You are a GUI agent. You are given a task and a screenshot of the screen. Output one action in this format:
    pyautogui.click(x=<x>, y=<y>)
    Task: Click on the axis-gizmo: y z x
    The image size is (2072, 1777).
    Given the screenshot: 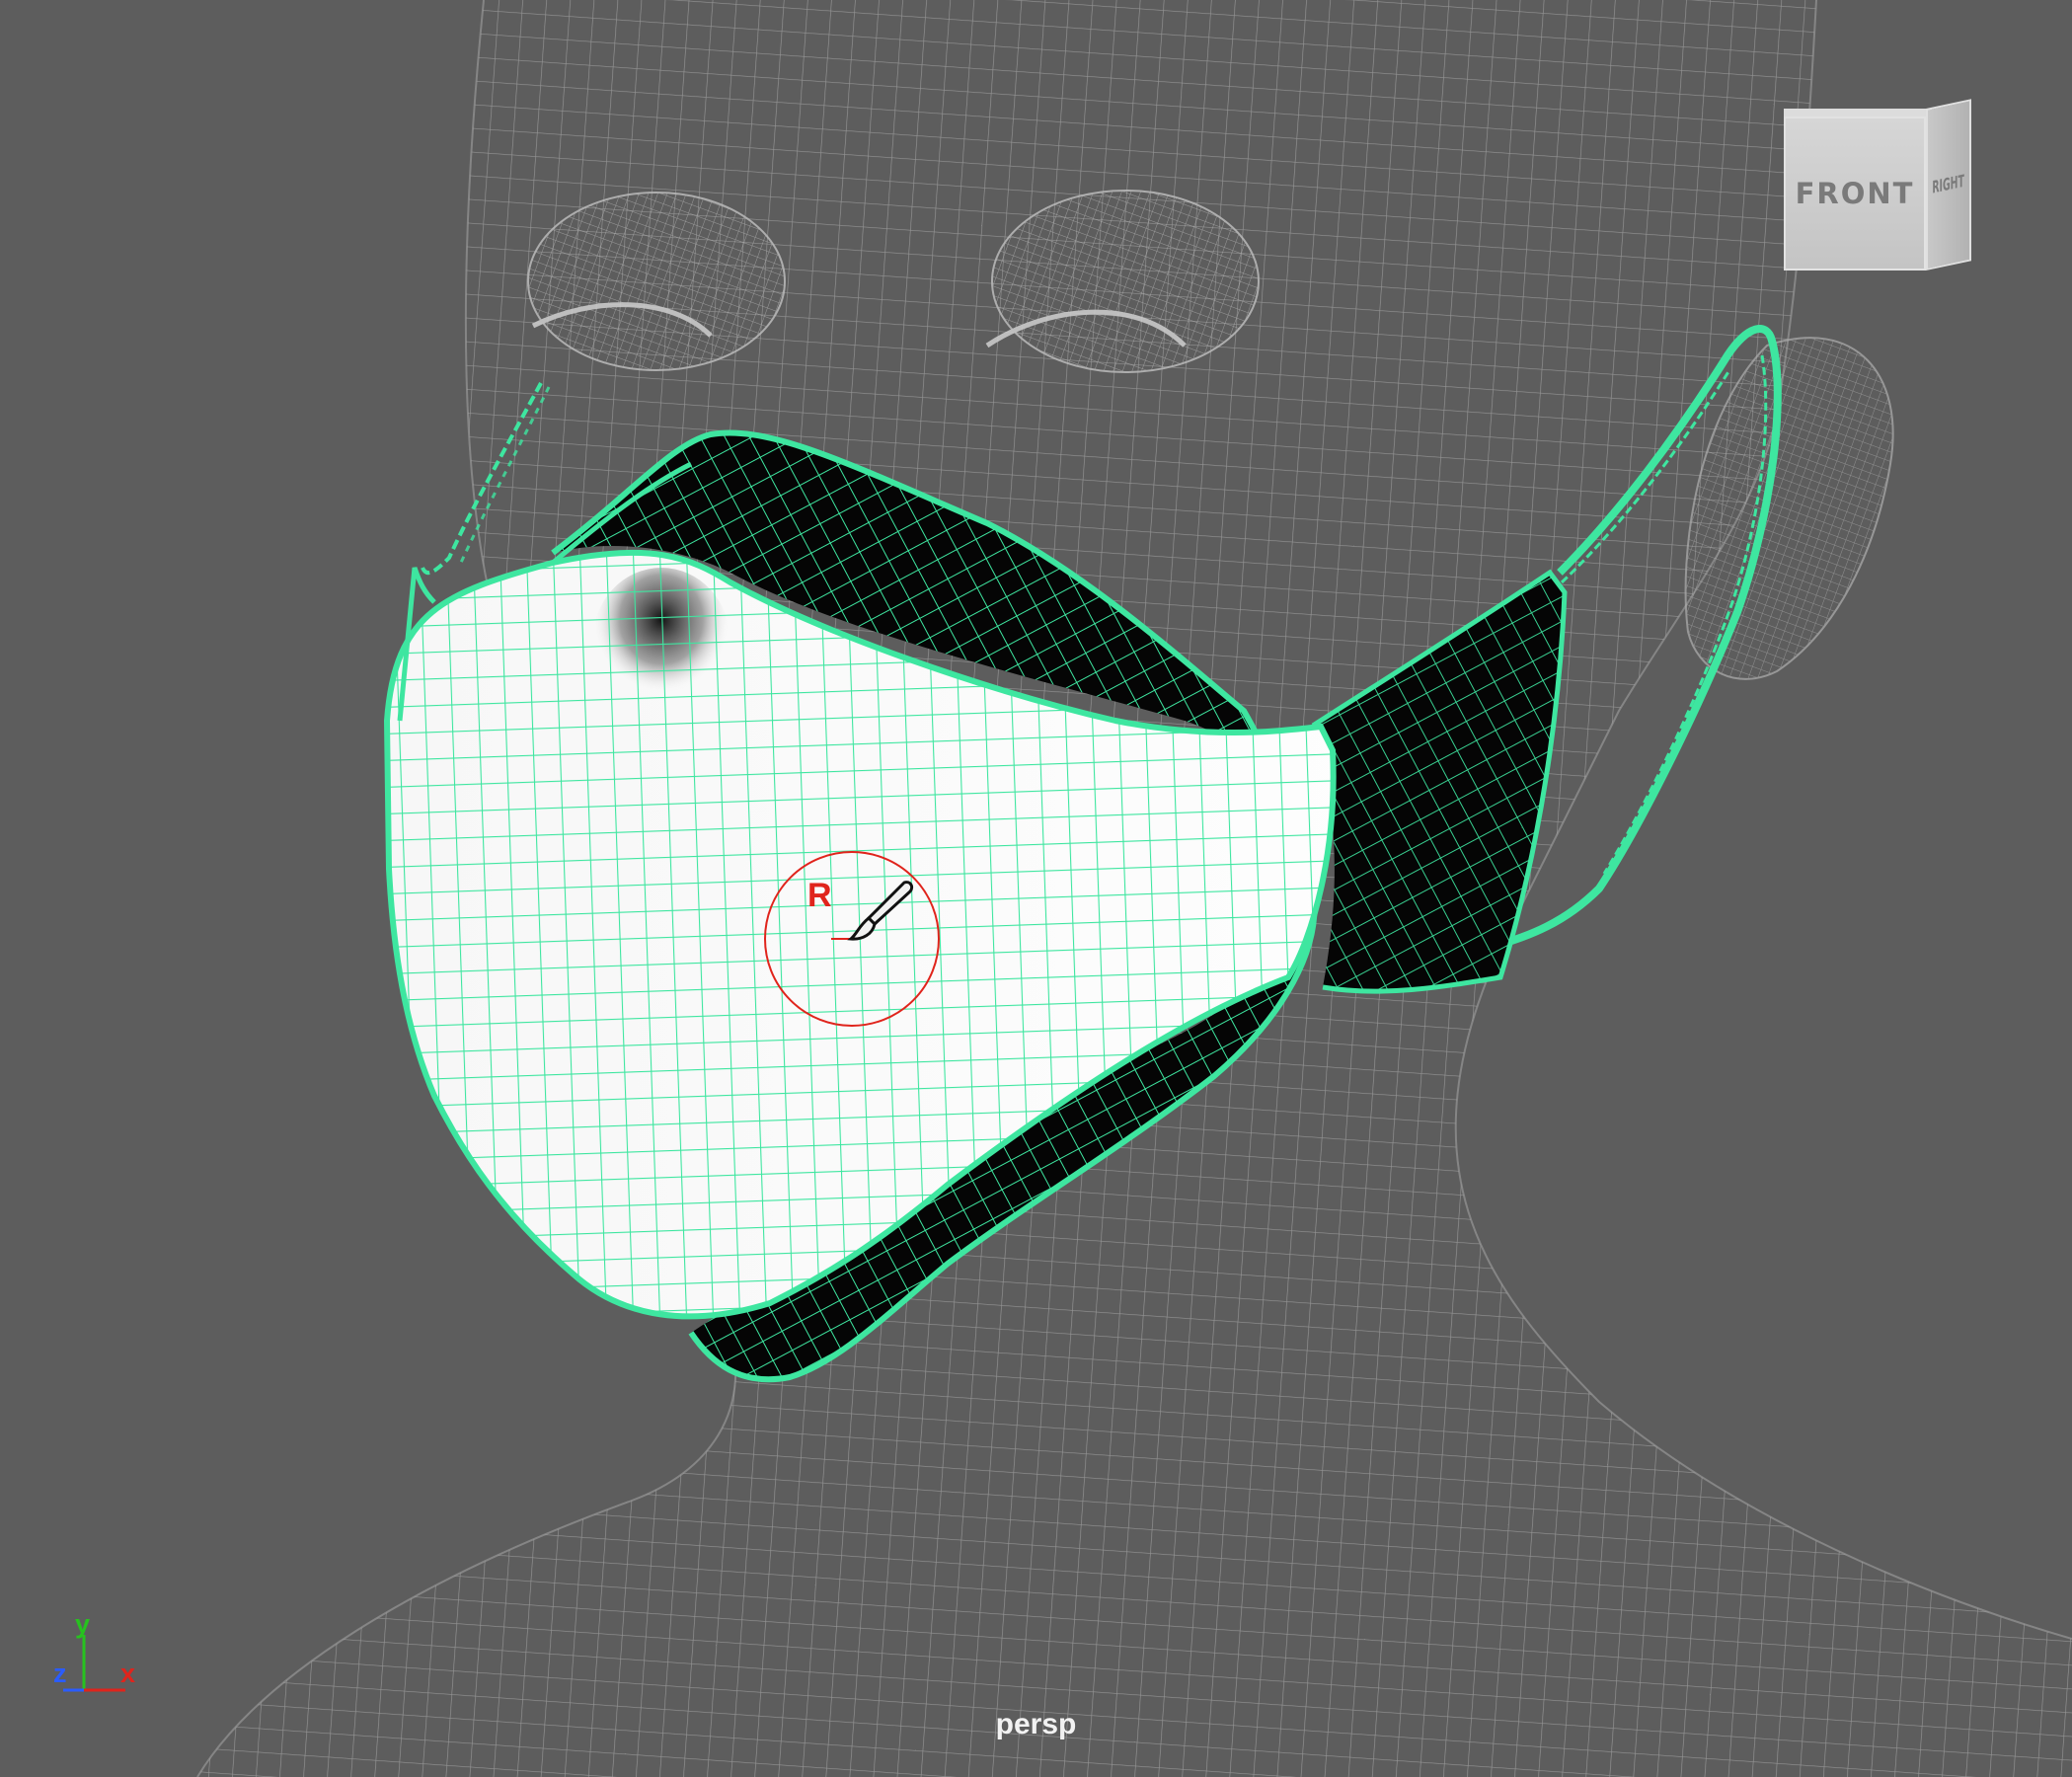 What is the action you would take?
    pyautogui.click(x=100, y=1653)
    